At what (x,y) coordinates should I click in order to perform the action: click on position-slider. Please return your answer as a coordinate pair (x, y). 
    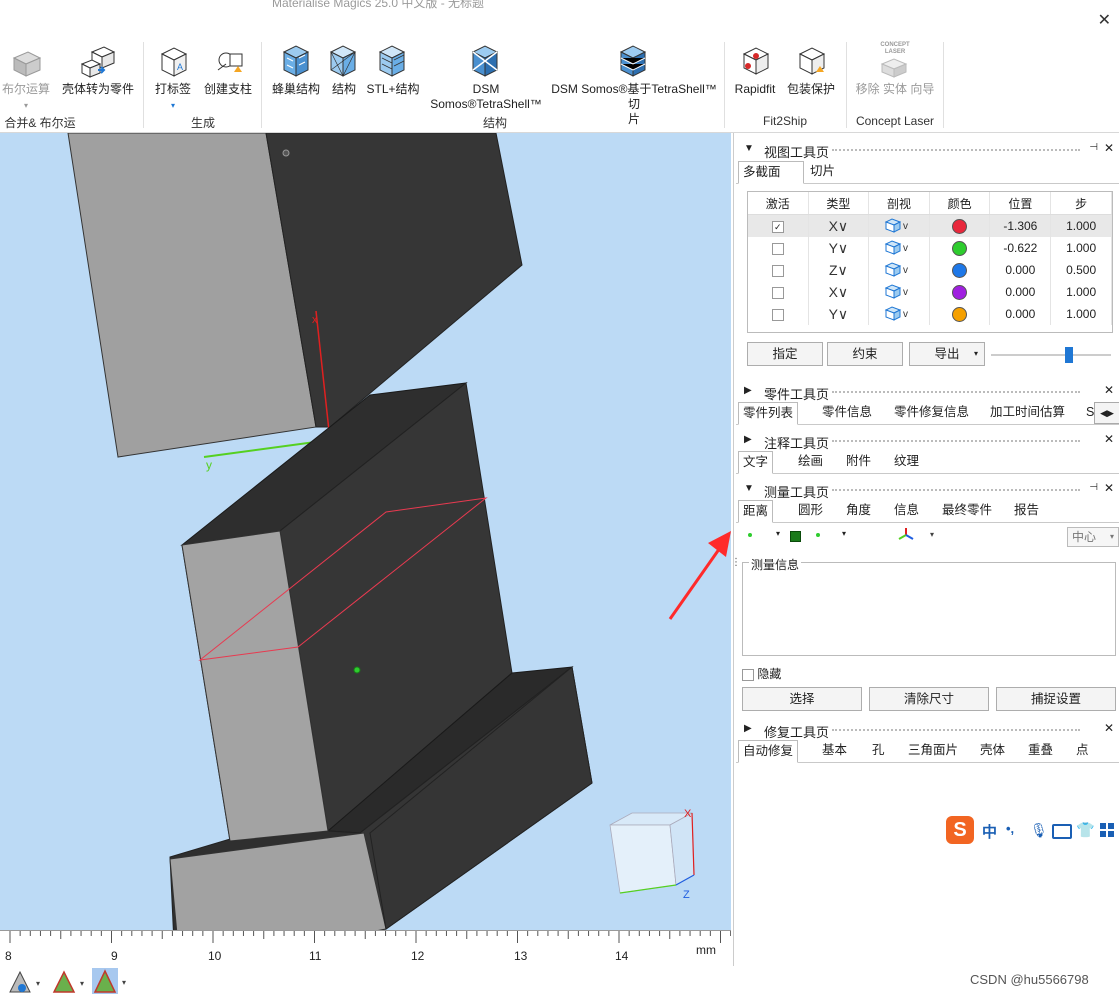
    Looking at the image, I should click on (1051, 355).